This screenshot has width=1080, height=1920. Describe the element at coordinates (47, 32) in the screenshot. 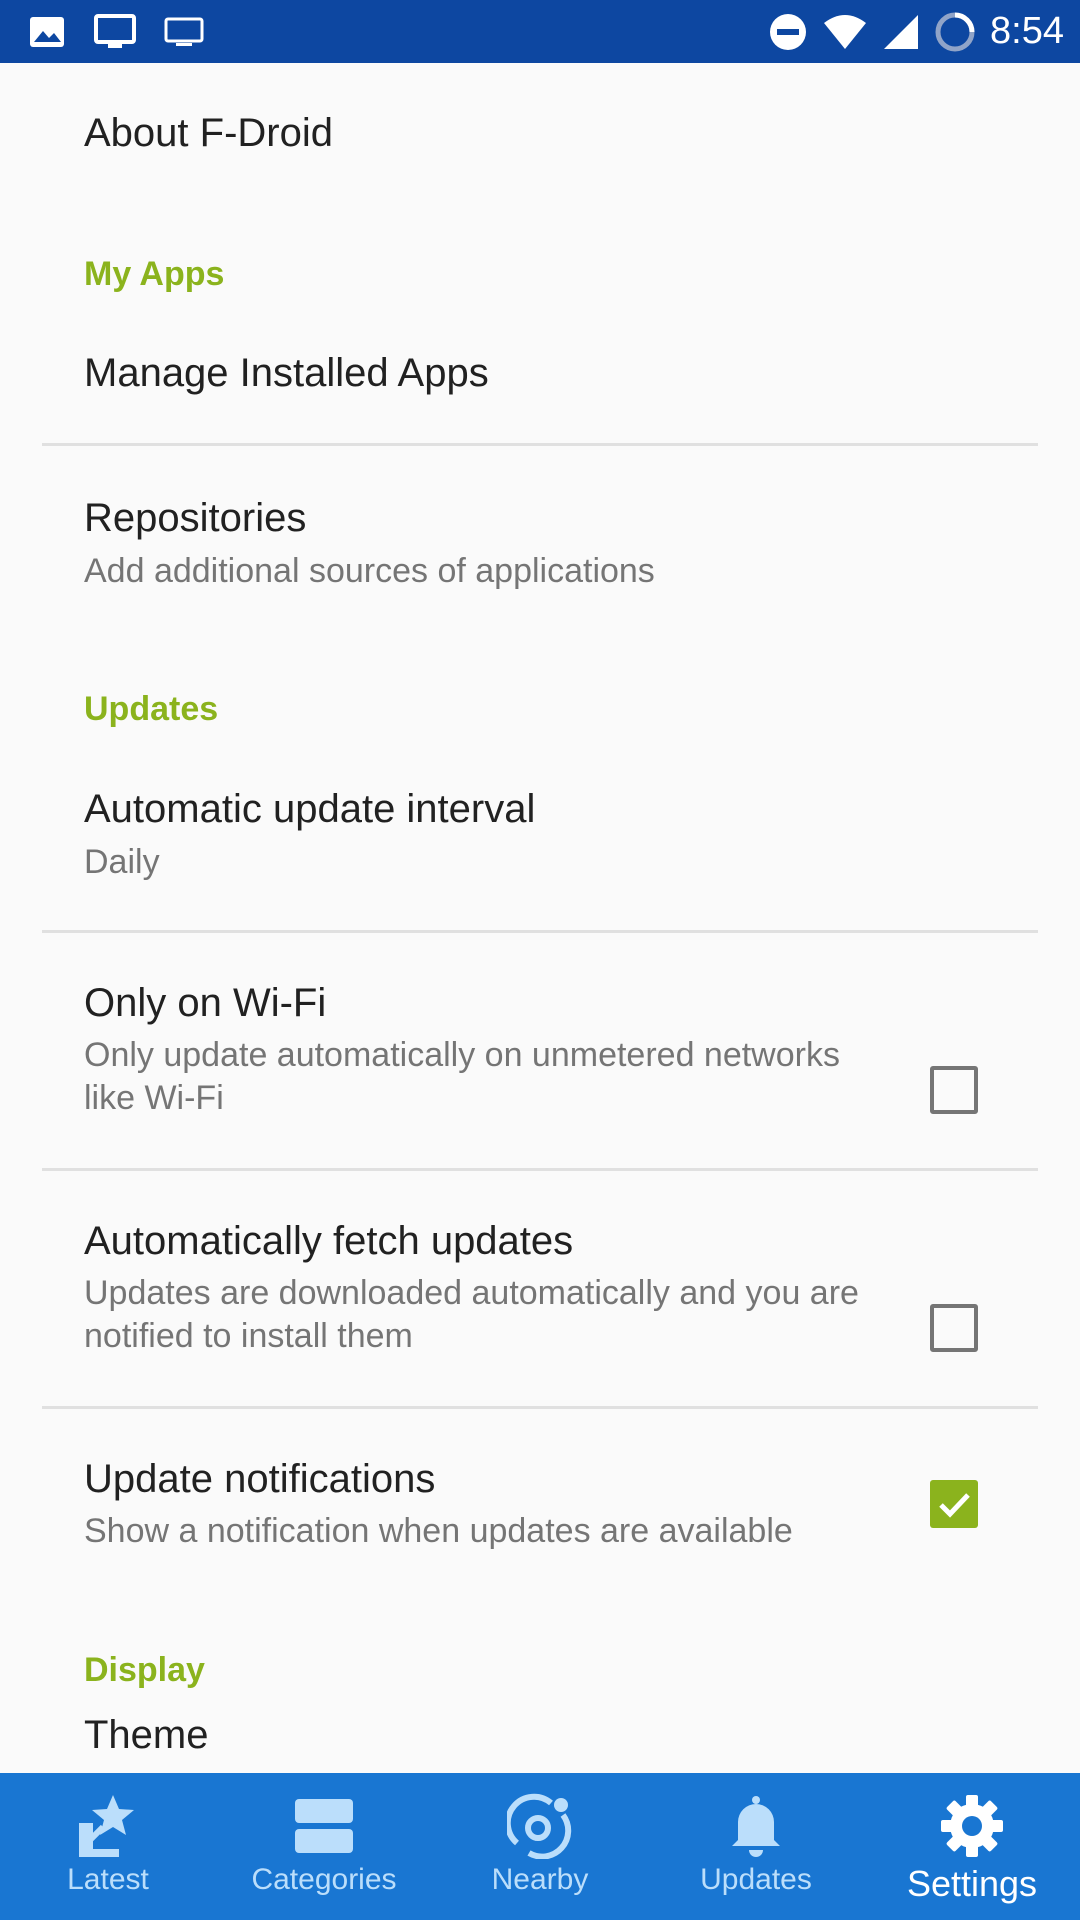

I see `image-icon` at that location.